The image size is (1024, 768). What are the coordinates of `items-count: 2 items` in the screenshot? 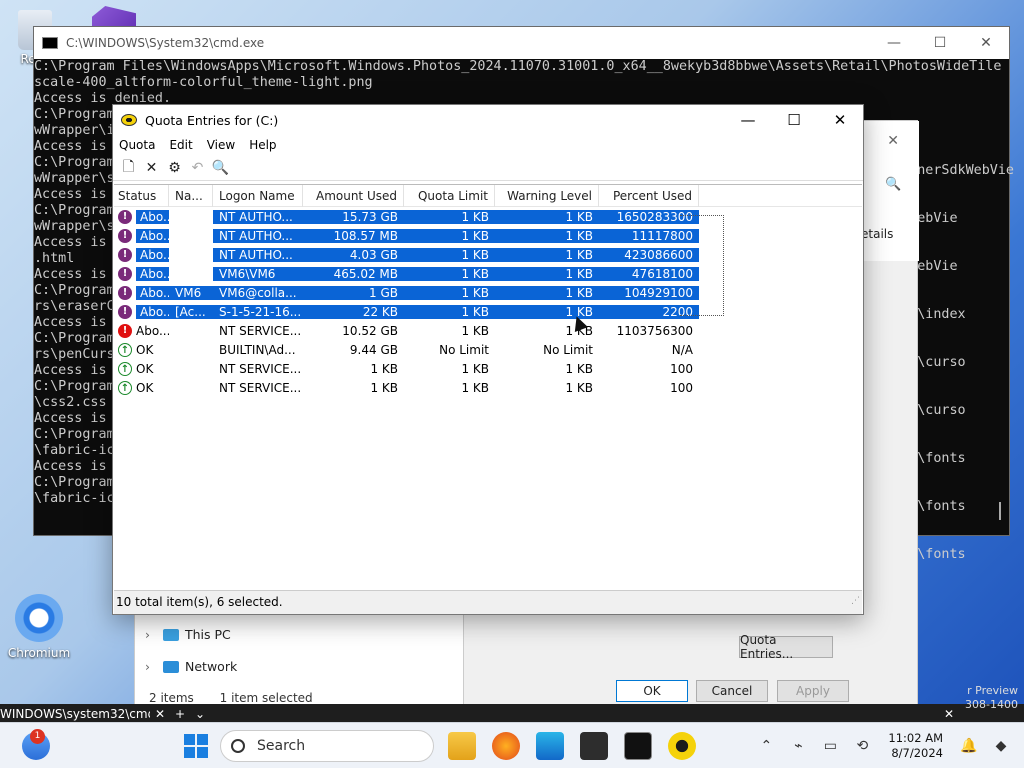 It's located at (171, 698).